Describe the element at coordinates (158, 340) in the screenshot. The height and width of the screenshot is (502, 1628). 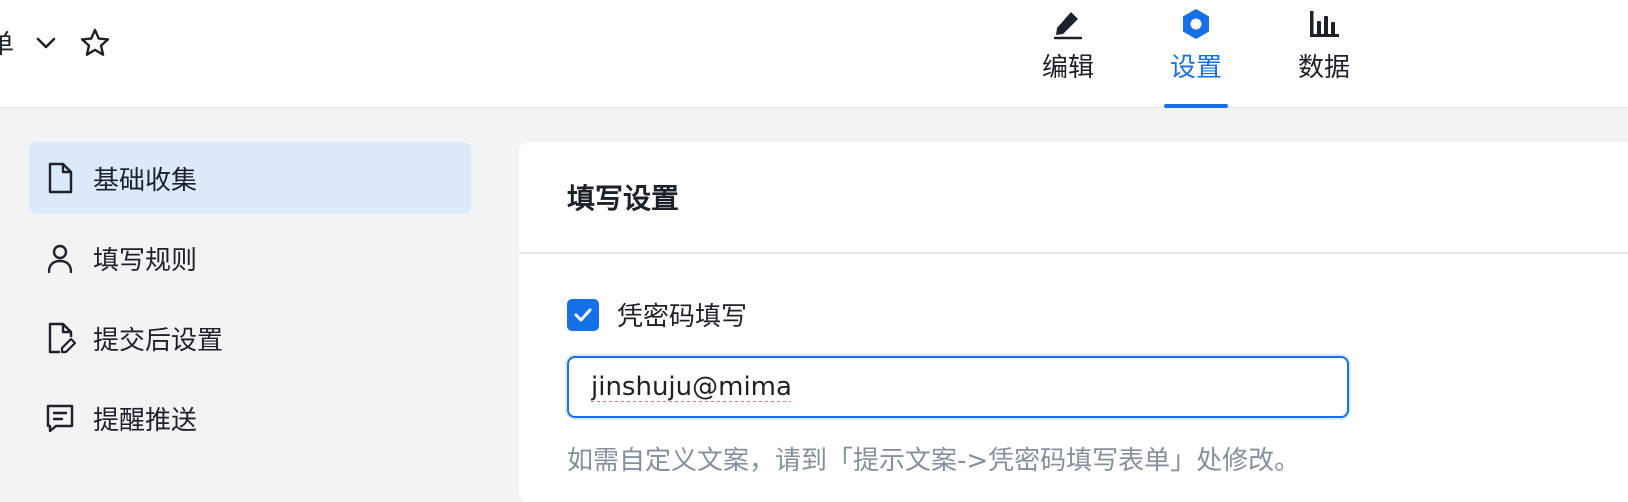
I see `sidebar-item-label: 提交后设置` at that location.